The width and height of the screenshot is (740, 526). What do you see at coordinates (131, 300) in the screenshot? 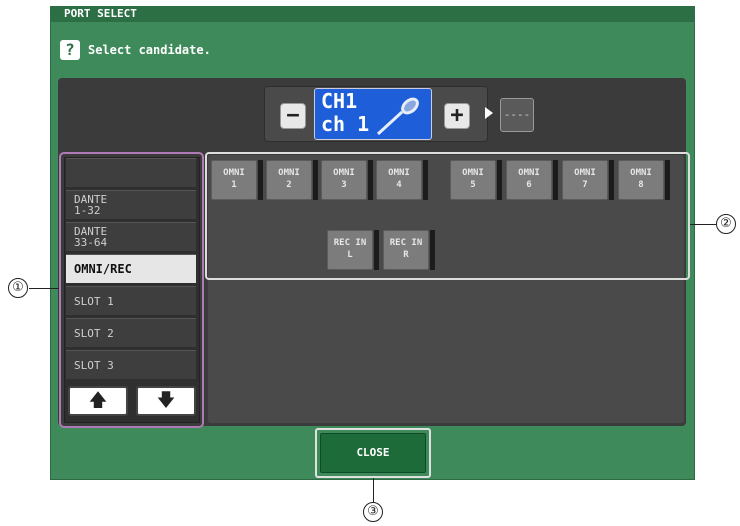
I see `list-item-slot-1: SLOT 1` at bounding box center [131, 300].